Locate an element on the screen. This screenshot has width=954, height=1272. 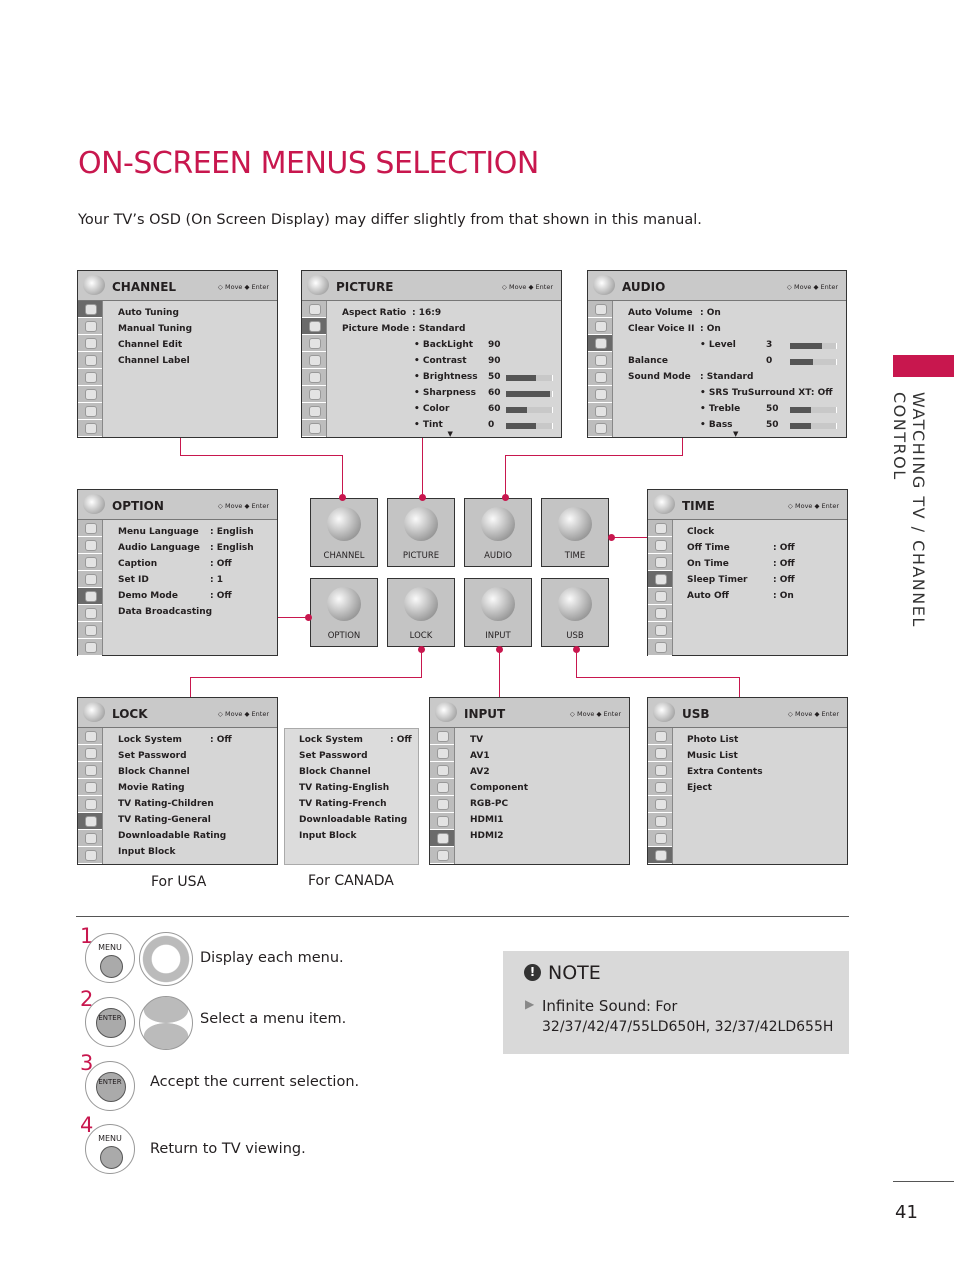
menu-item: Sound Mode is located at coordinates (659, 377).